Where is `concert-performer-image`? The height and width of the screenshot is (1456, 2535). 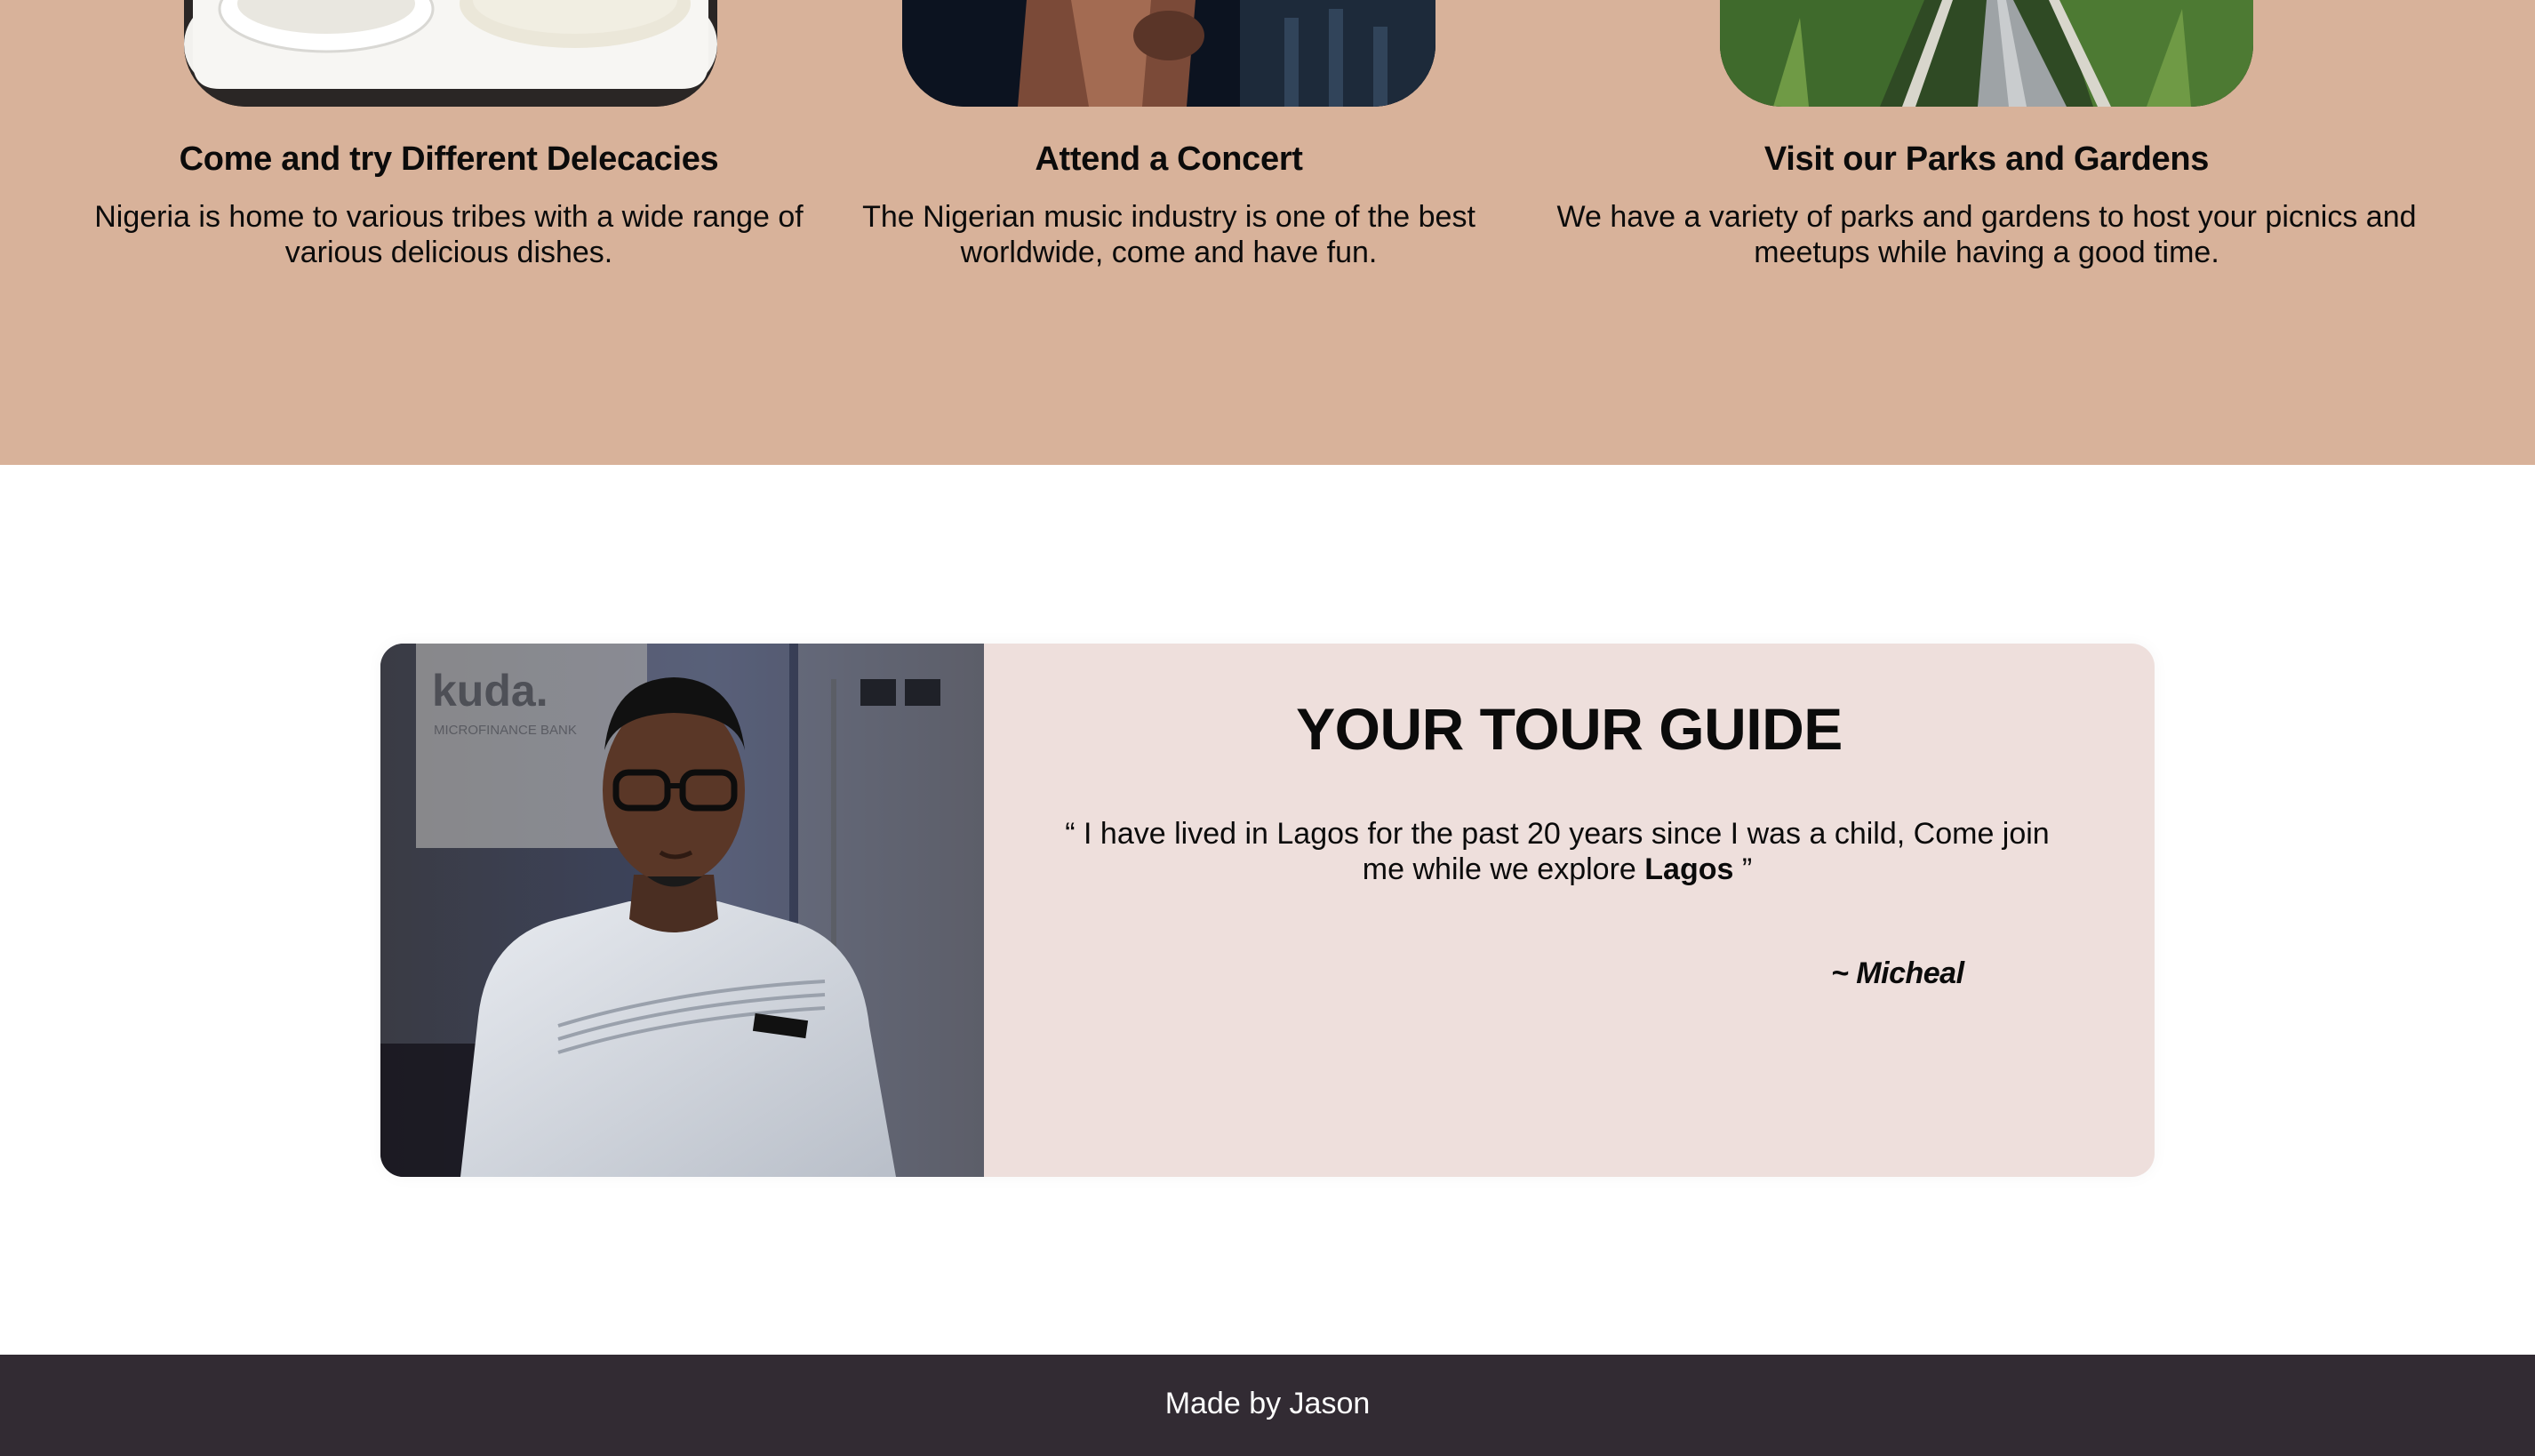 concert-performer-image is located at coordinates (1168, 53).